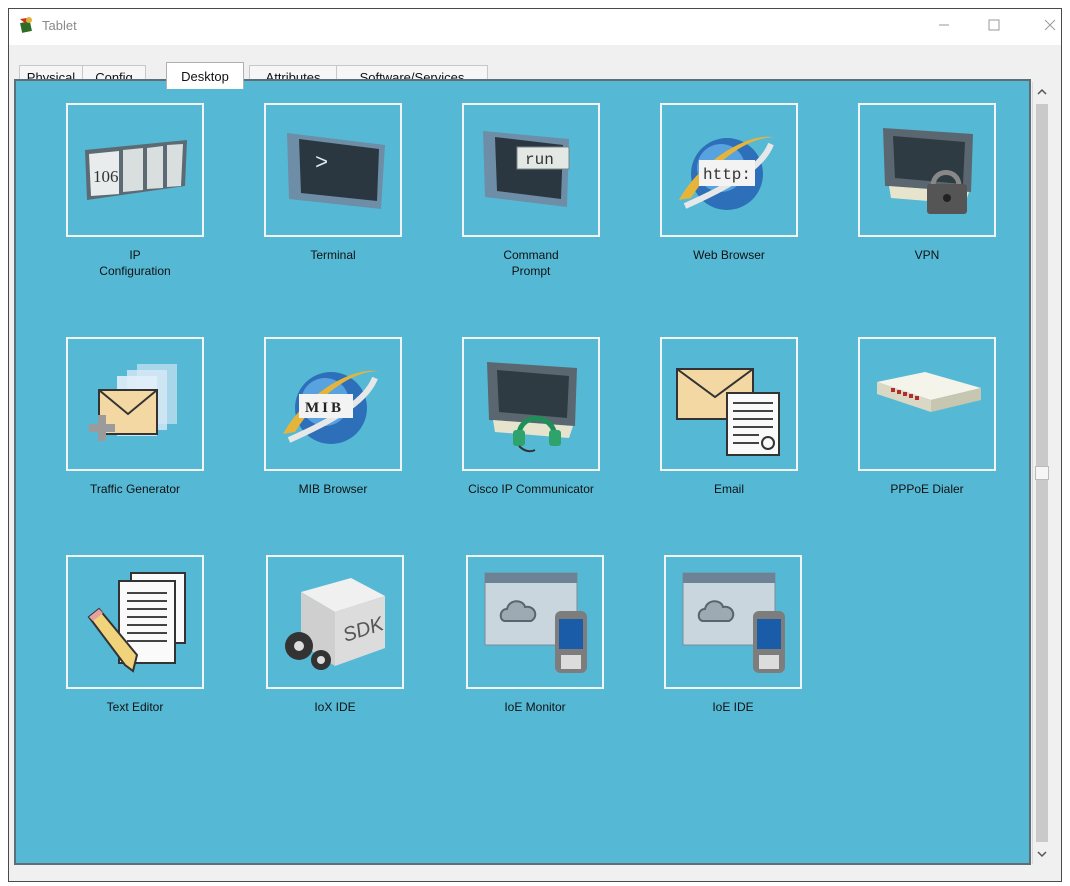 The height and width of the screenshot is (886, 1070). Describe the element at coordinates (135, 489) in the screenshot. I see `app-label: Traffic Generator` at that location.